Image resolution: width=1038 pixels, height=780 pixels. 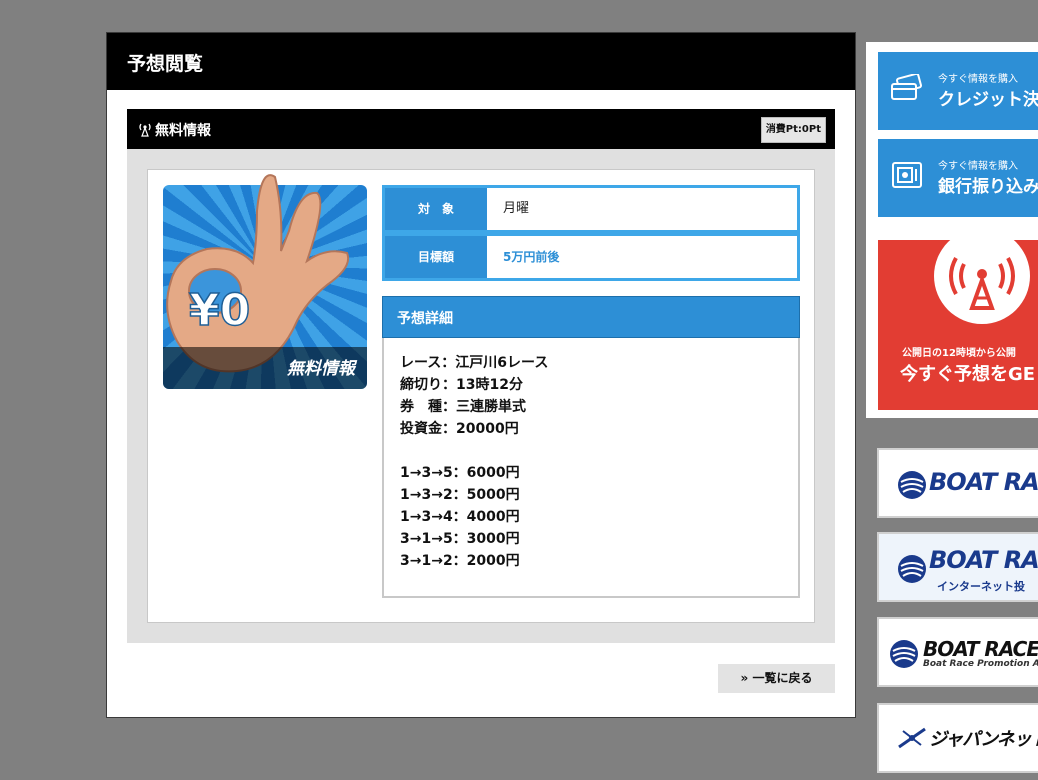 What do you see at coordinates (481, 61) in the screenshot?
I see `page-header: 予想閲覧` at bounding box center [481, 61].